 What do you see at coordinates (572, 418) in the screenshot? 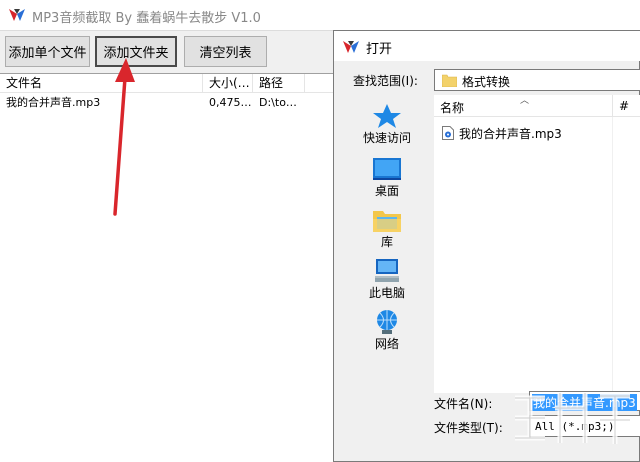
I see `watermark-logo` at bounding box center [572, 418].